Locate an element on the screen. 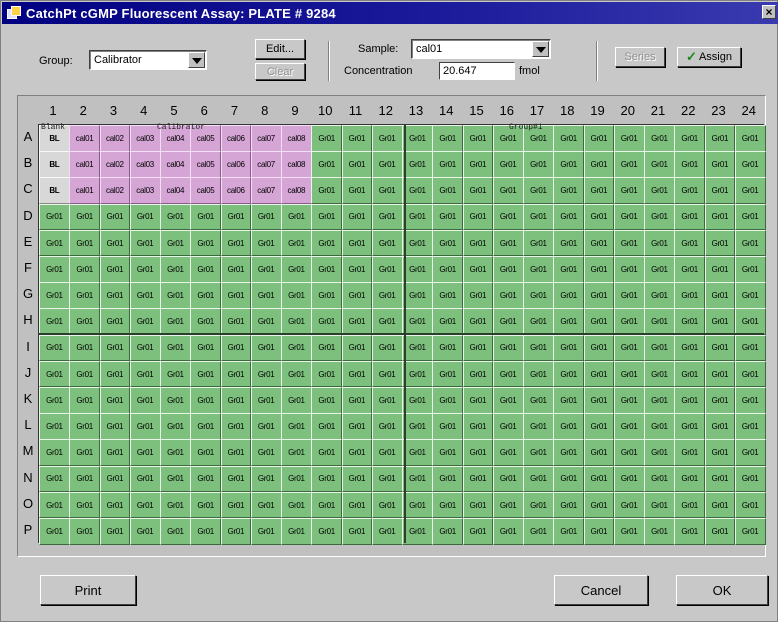 Image resolution: width=778 pixels, height=622 pixels. row-header: F is located at coordinates (28, 267).